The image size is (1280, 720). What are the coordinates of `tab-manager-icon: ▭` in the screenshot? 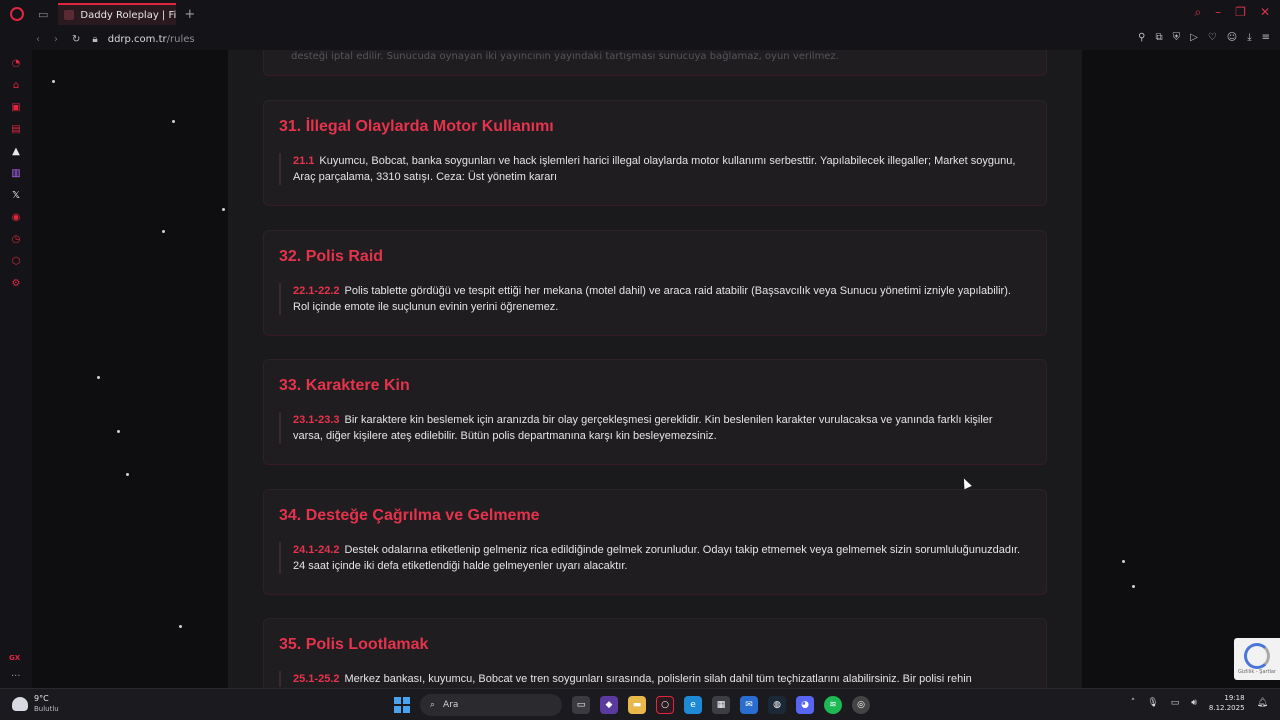 It's located at (43, 14).